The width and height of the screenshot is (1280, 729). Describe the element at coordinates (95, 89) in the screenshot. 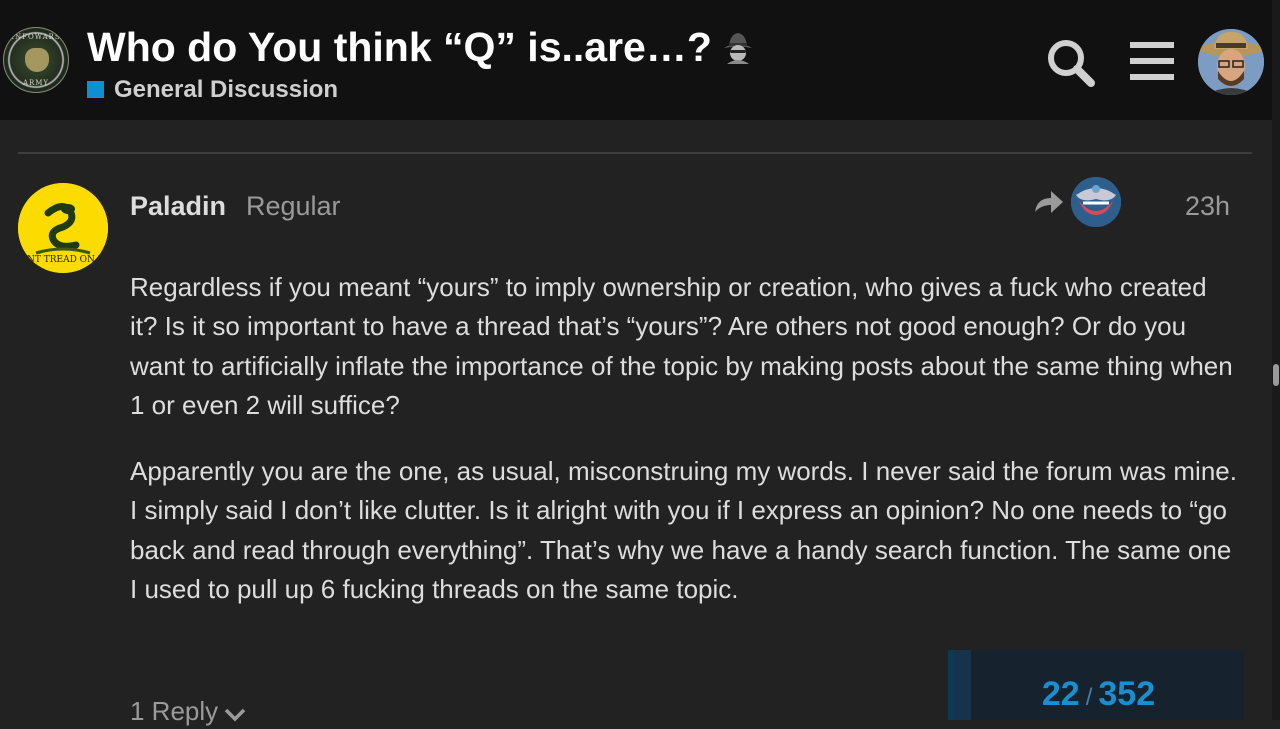

I see `category-color-square` at that location.